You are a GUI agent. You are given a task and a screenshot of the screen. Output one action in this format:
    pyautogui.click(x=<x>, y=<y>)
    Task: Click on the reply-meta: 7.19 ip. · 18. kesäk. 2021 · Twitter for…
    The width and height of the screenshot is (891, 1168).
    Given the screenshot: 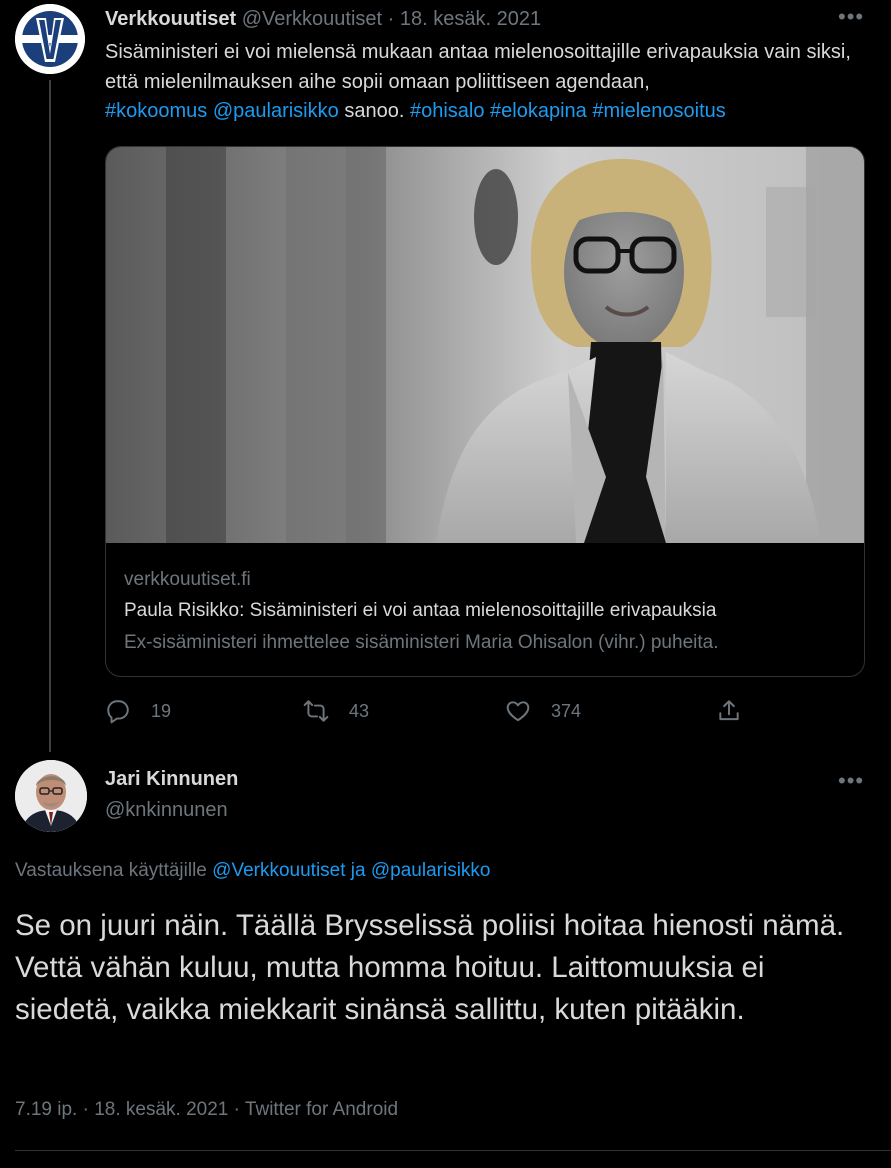 What is the action you would take?
    pyautogui.click(x=206, y=1110)
    